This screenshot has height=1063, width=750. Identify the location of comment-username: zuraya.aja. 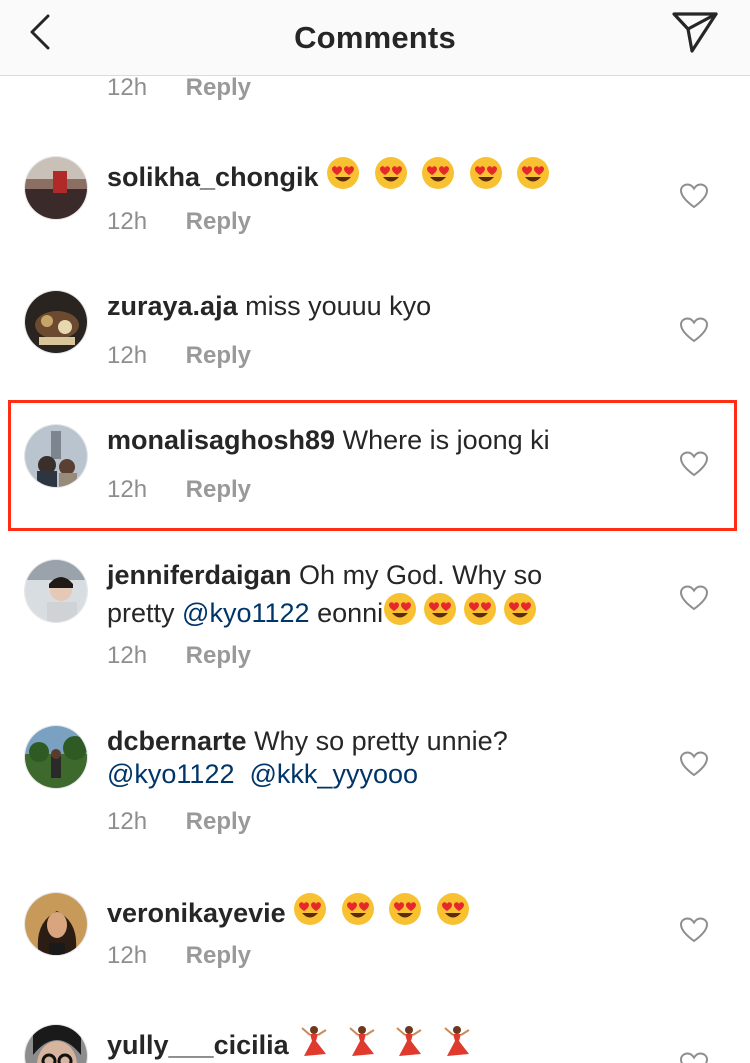
(172, 306).